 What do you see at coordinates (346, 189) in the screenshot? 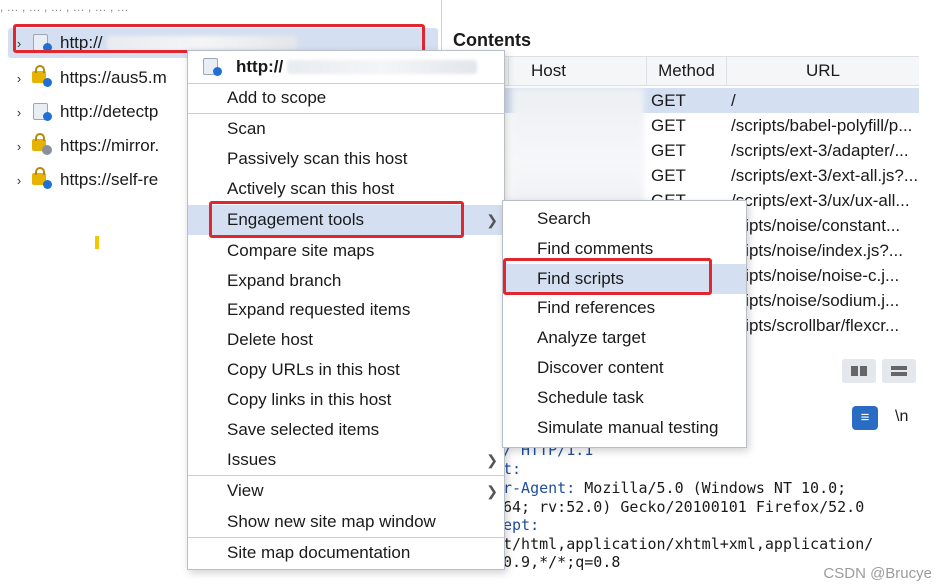
I see `menu-item-active-scan: Actively scan this host` at bounding box center [346, 189].